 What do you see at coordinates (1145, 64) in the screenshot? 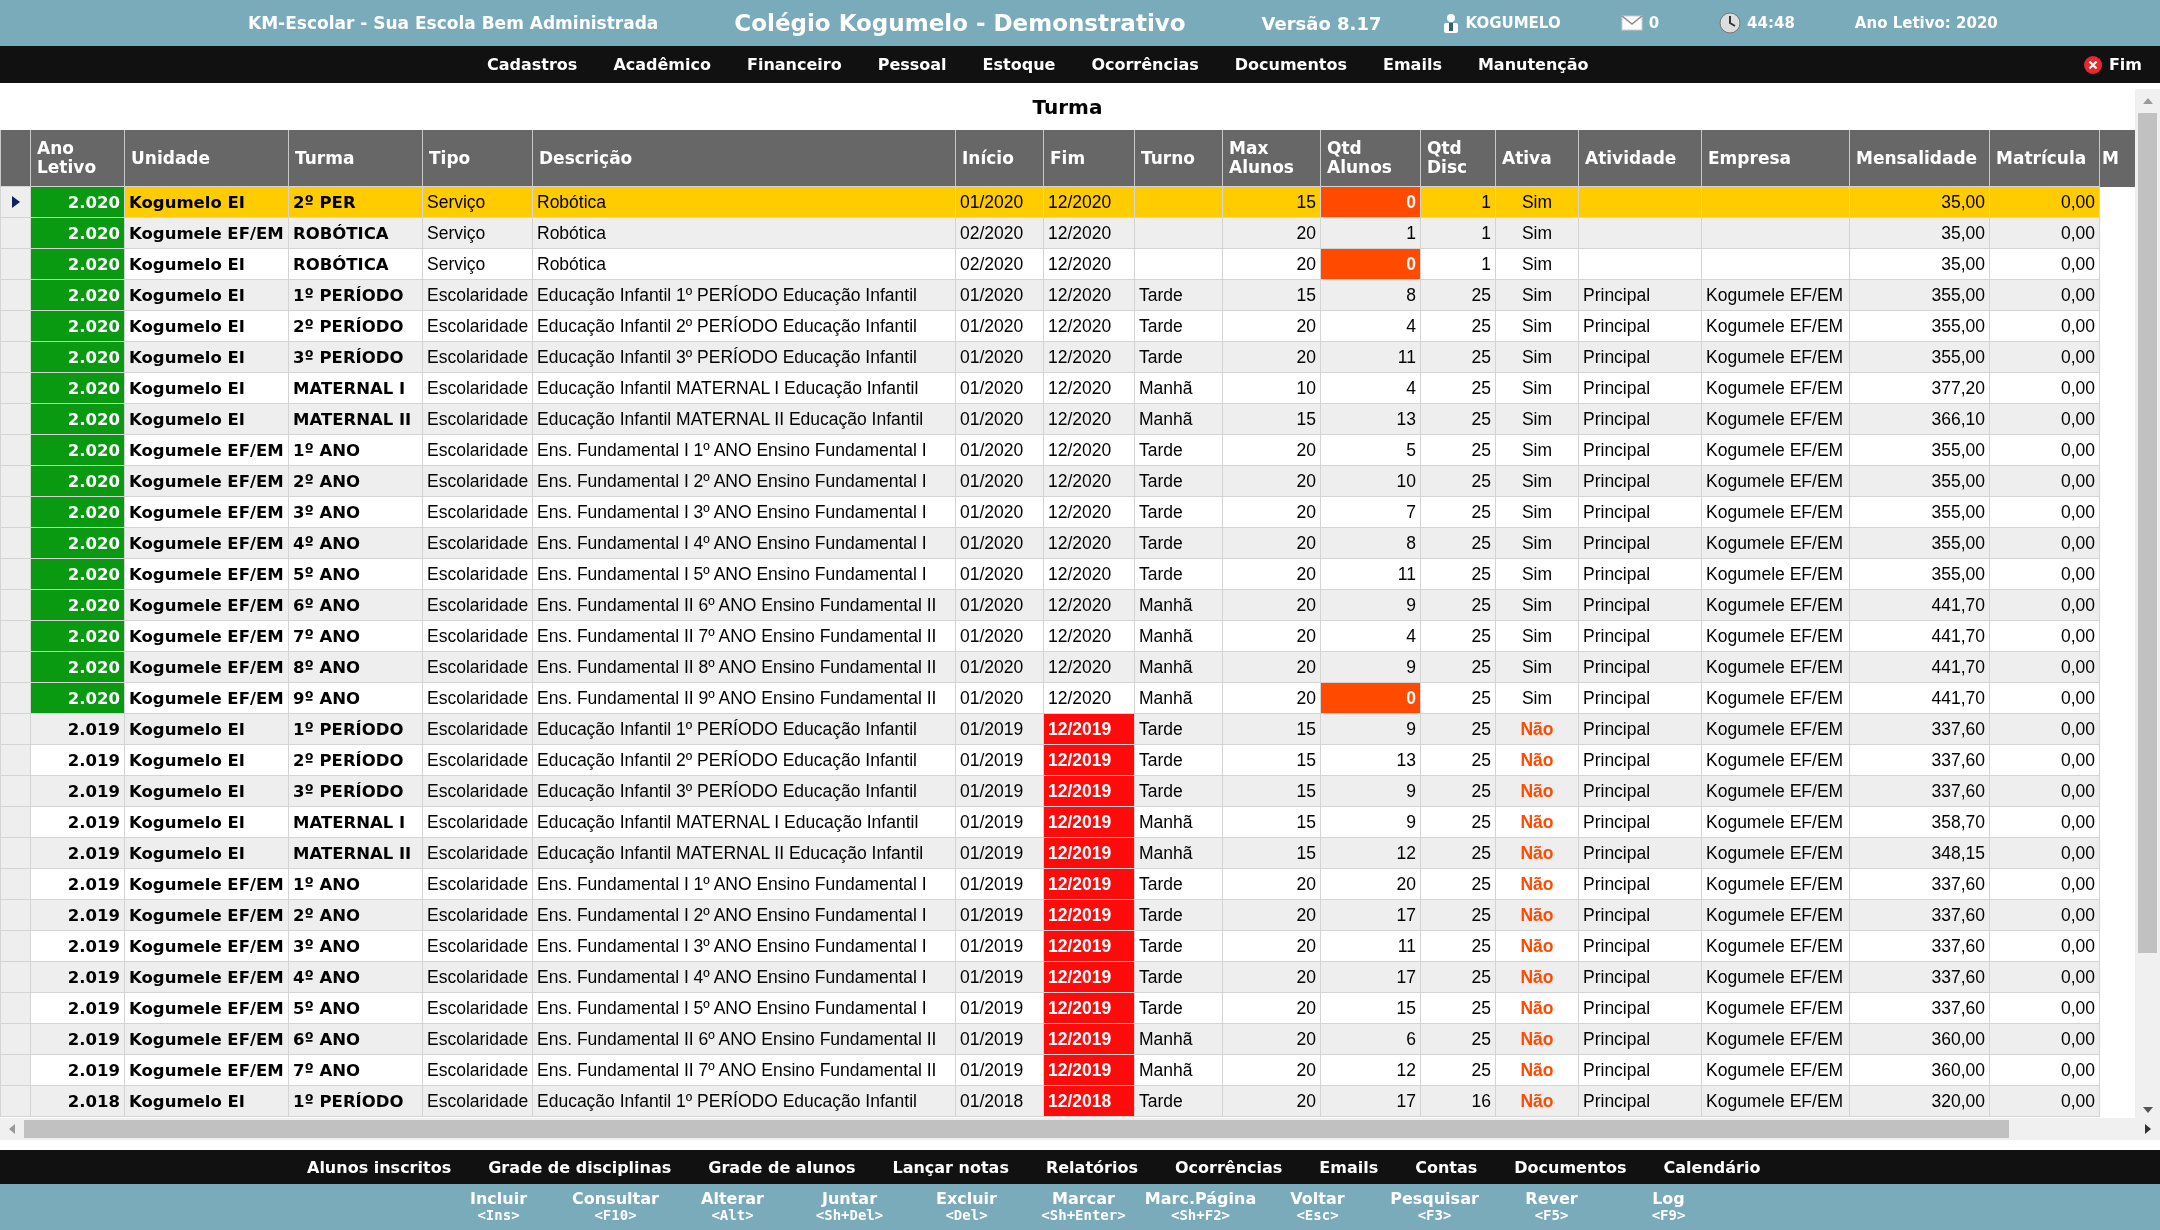
I see `menu-item: Ocorrências` at bounding box center [1145, 64].